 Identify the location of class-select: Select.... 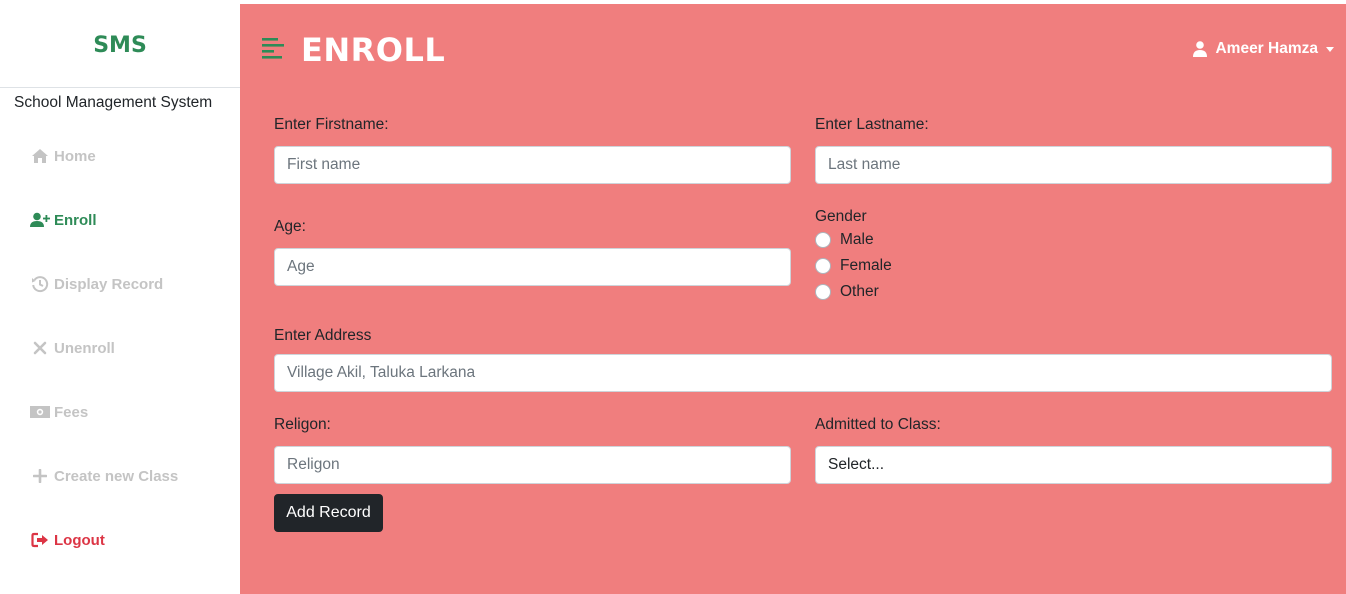
(1073, 465).